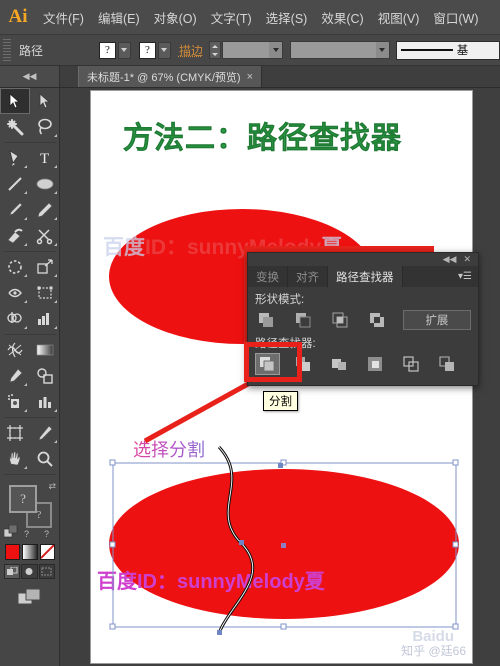 Image resolution: width=500 pixels, height=666 pixels. What do you see at coordinates (175, 17) in the screenshot?
I see `menu-item-object: 对象(O)` at bounding box center [175, 17].